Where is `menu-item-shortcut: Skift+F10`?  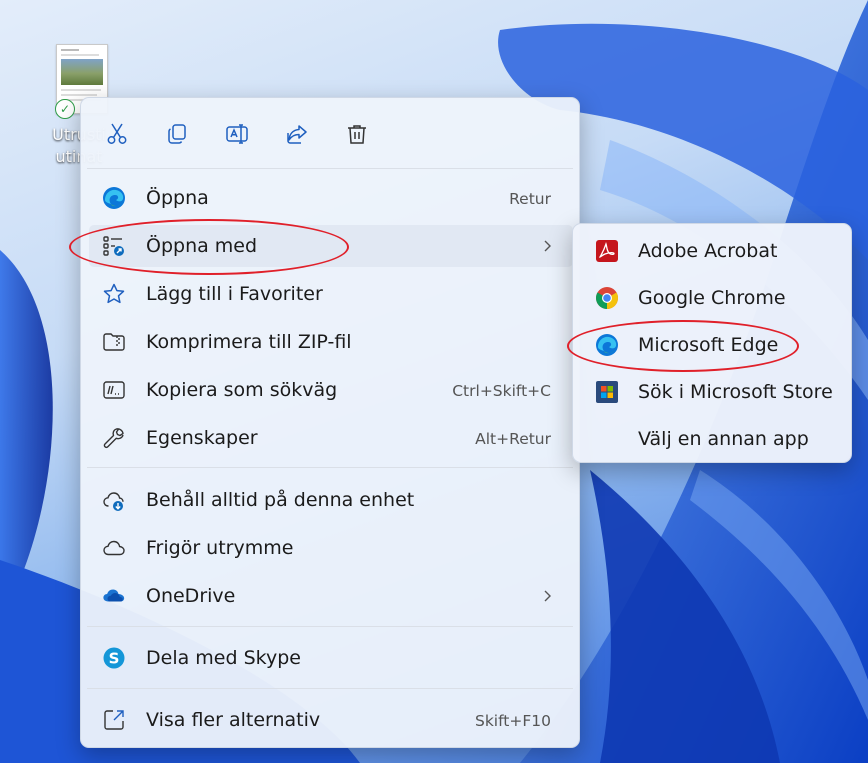 menu-item-shortcut: Skift+F10 is located at coordinates (512, 721).